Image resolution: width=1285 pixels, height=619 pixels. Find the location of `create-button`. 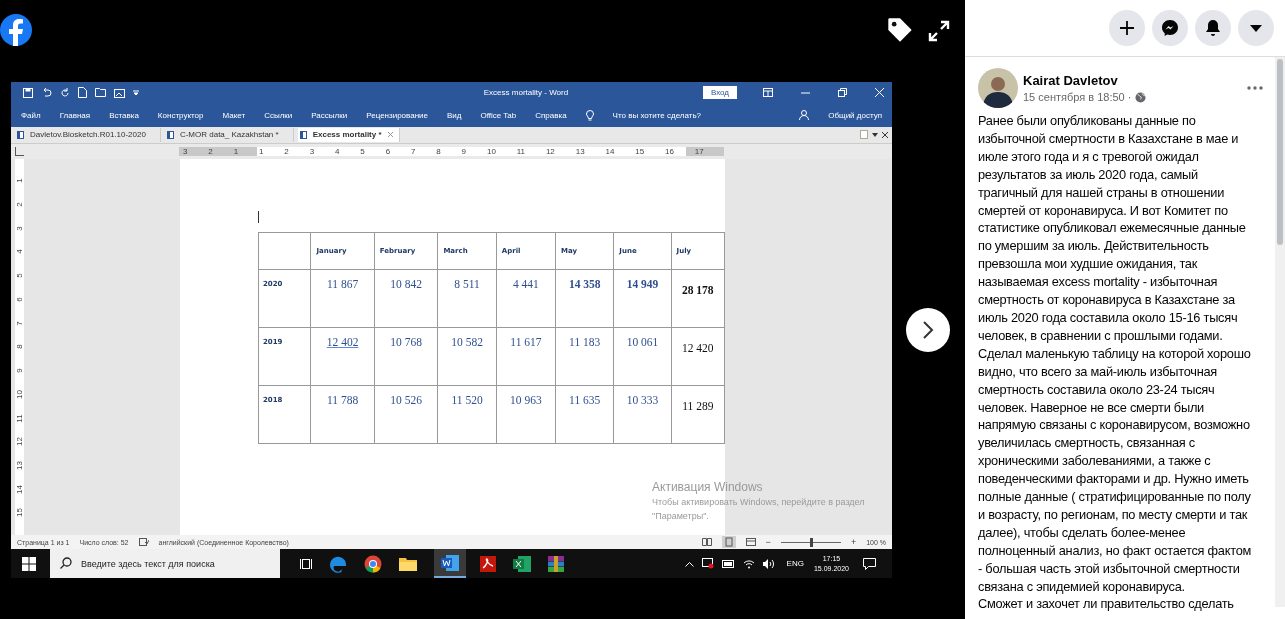

create-button is located at coordinates (1127, 28).